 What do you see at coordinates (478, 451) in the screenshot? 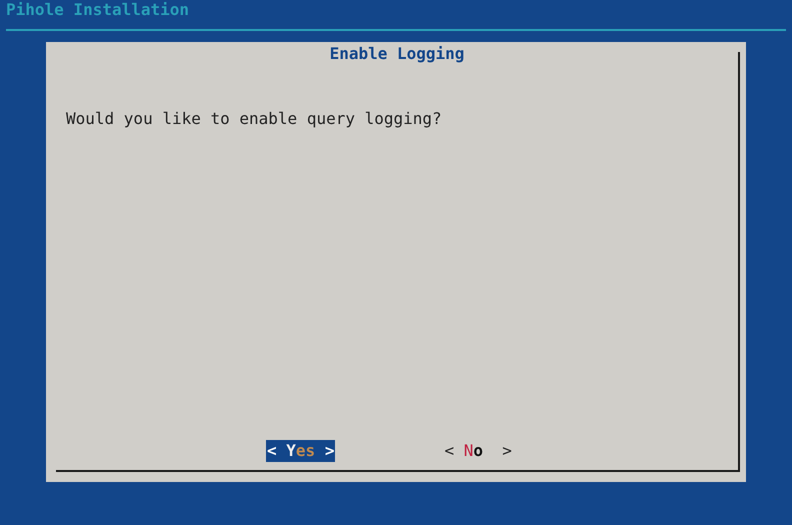
I see `dialog-button: < No >` at bounding box center [478, 451].